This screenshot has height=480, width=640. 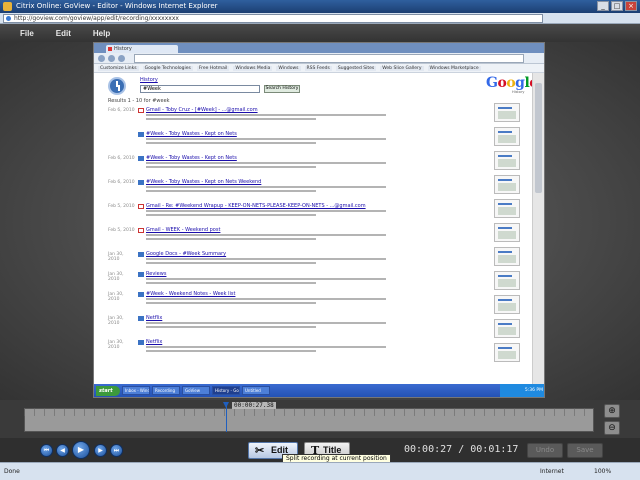 I want to click on menu-file: File, so click(x=27, y=33).